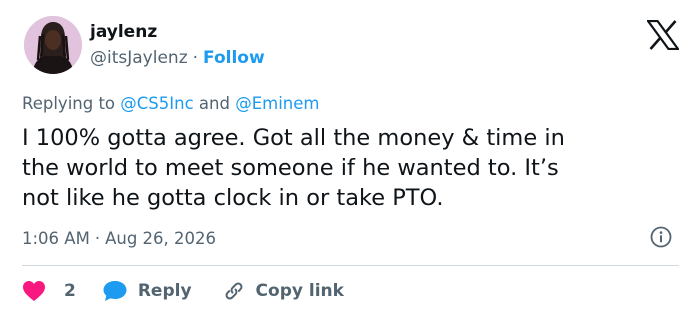 This screenshot has height=318, width=700. I want to click on speech-bubble-icon, so click(115, 291).